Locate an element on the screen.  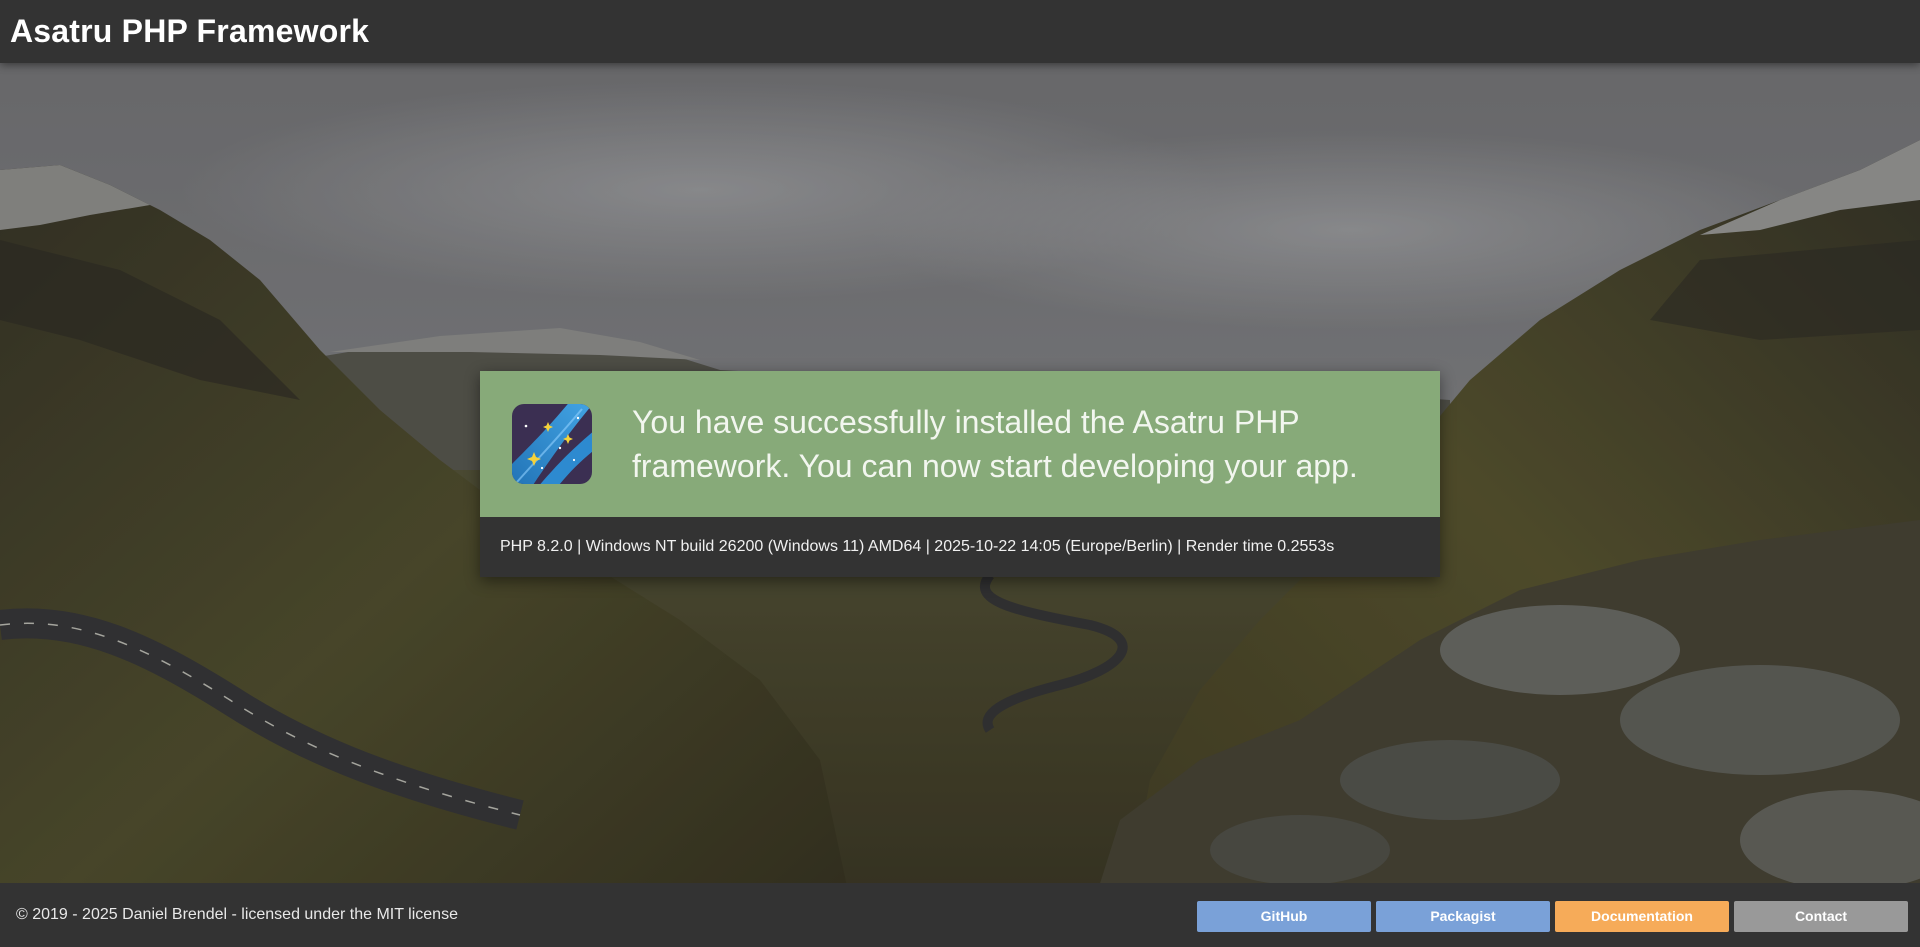
footer-links: GitHub Packagist Documentation Contact is located at coordinates (1552, 916).